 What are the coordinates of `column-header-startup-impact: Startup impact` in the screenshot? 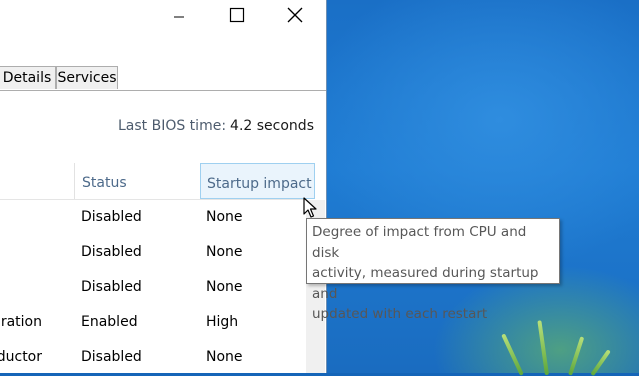 It's located at (257, 181).